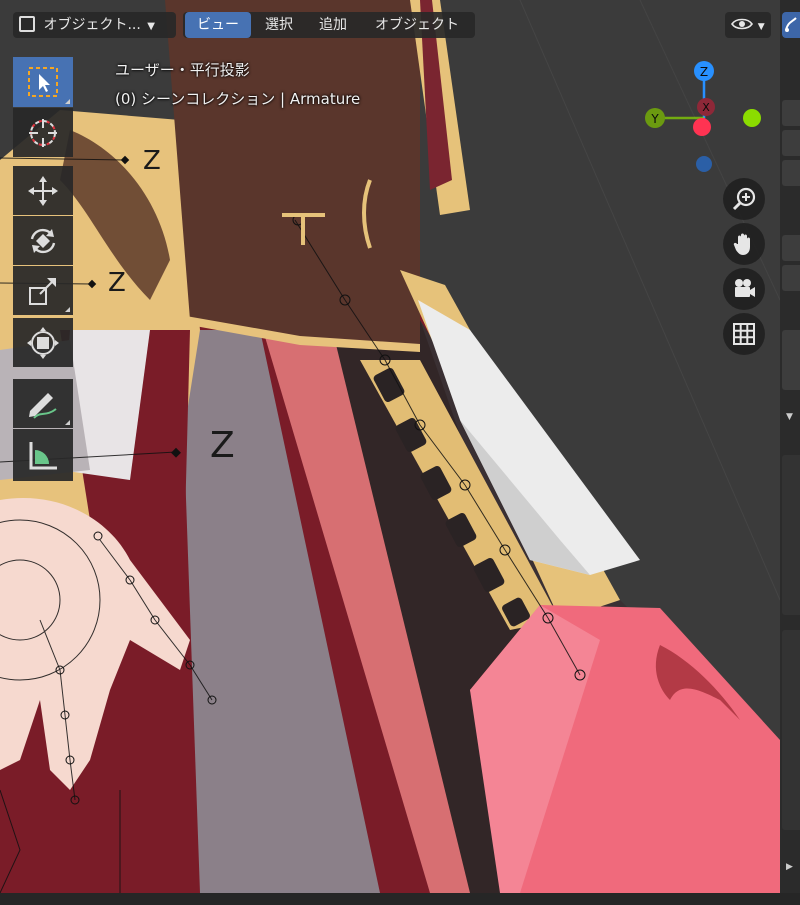 The image size is (800, 905). I want to click on gizmo-y-pos-axis, so click(752, 118).